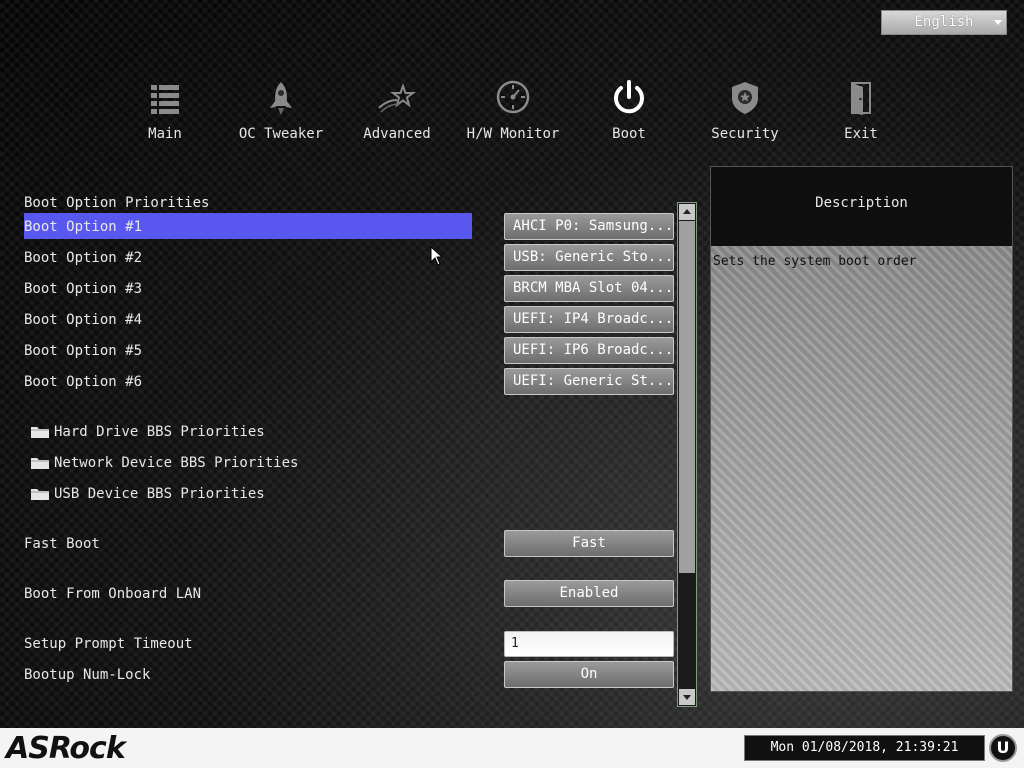  Describe the element at coordinates (159, 432) in the screenshot. I see `submenu-label: Hard Drive BBS Priorities` at that location.